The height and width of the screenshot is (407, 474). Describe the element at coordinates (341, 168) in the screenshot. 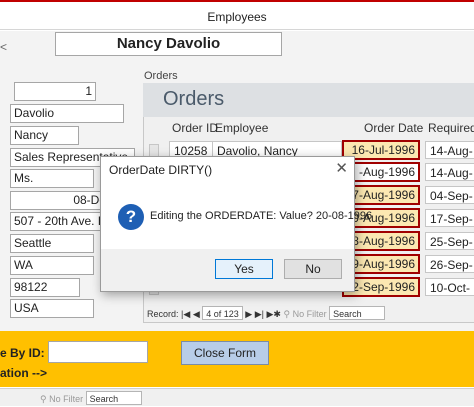

I see `close-icon: ✕` at that location.